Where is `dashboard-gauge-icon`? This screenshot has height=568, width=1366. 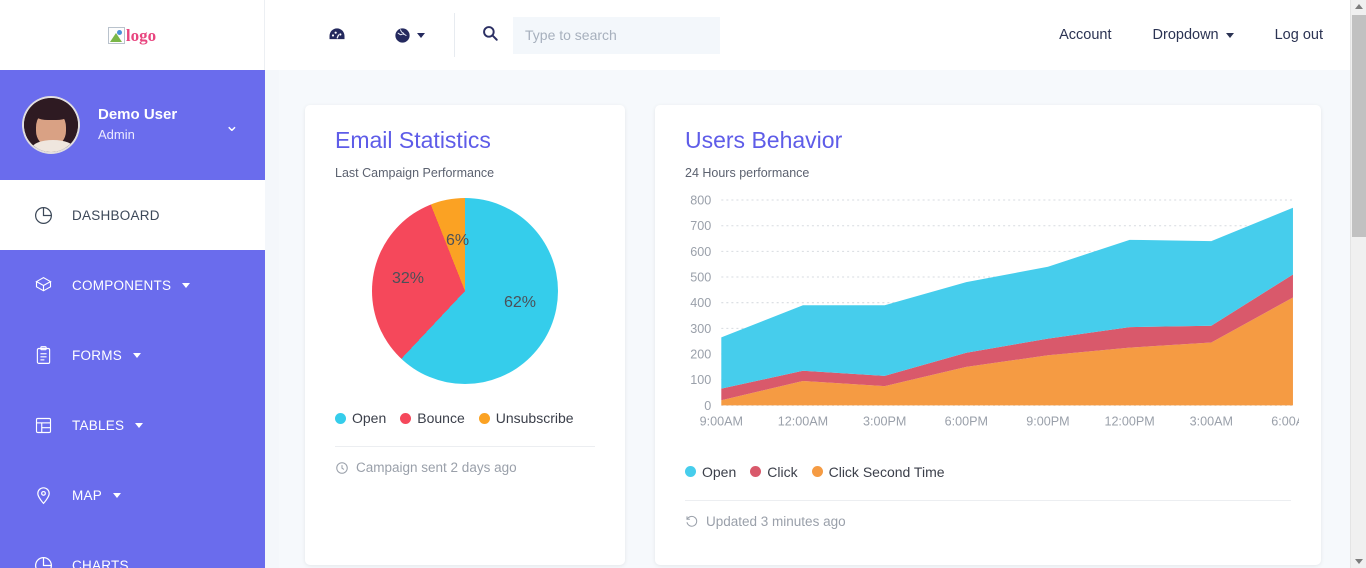 dashboard-gauge-icon is located at coordinates (337, 35).